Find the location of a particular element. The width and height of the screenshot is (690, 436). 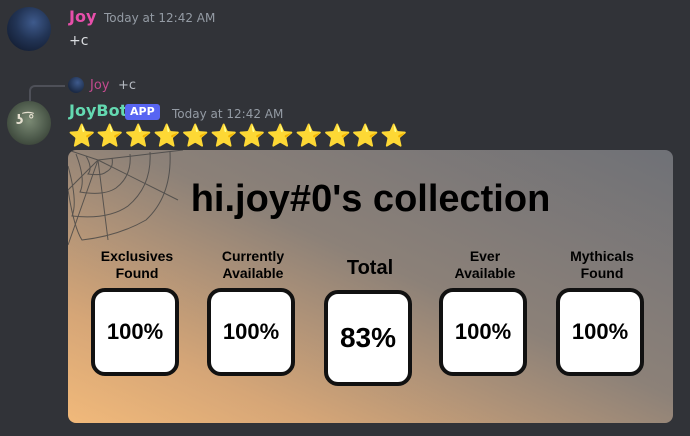

star-row: ⭐⭐⭐⭐⭐⭐⭐⭐⭐⭐⭐⭐ is located at coordinates (238, 136).